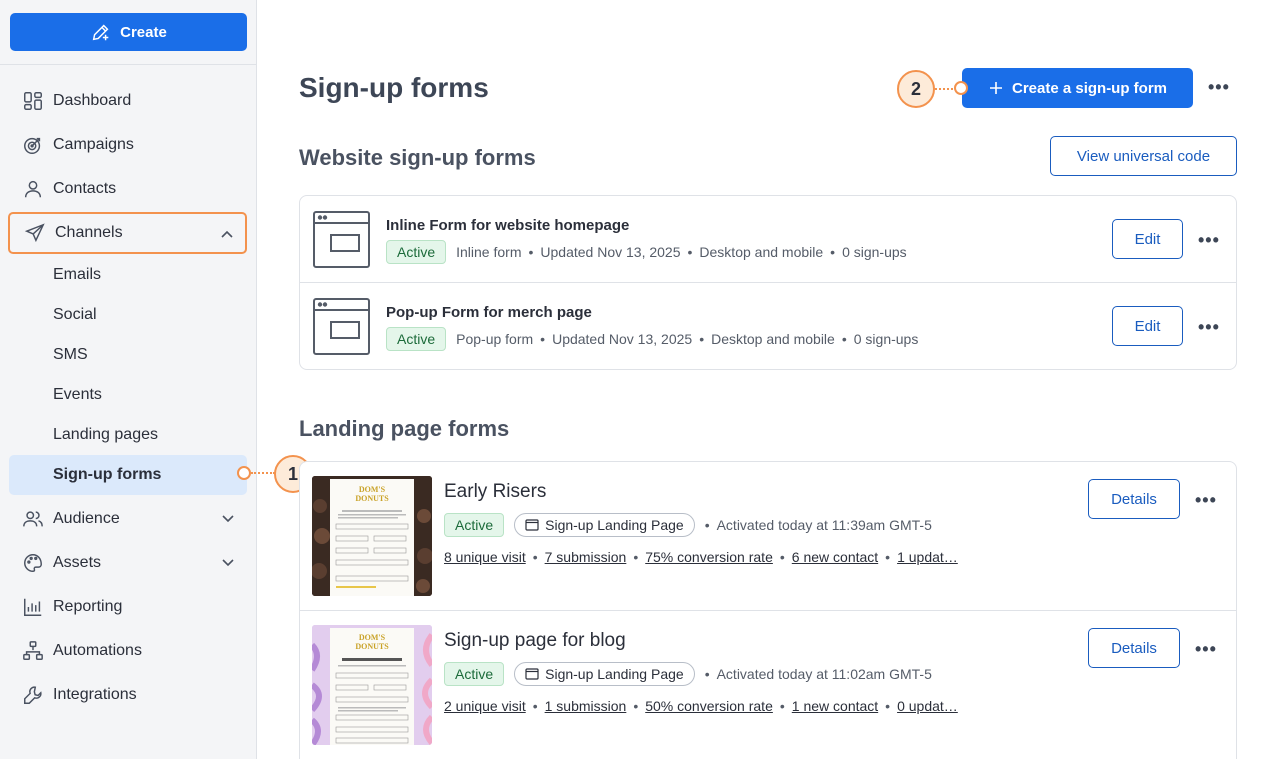  What do you see at coordinates (586, 706) in the screenshot?
I see `submissions-link: 1 submission` at bounding box center [586, 706].